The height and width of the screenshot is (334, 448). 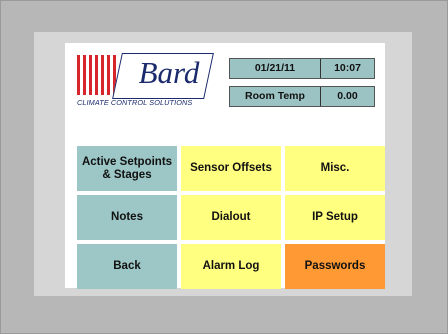 I want to click on back-button: Back, so click(x=127, y=266).